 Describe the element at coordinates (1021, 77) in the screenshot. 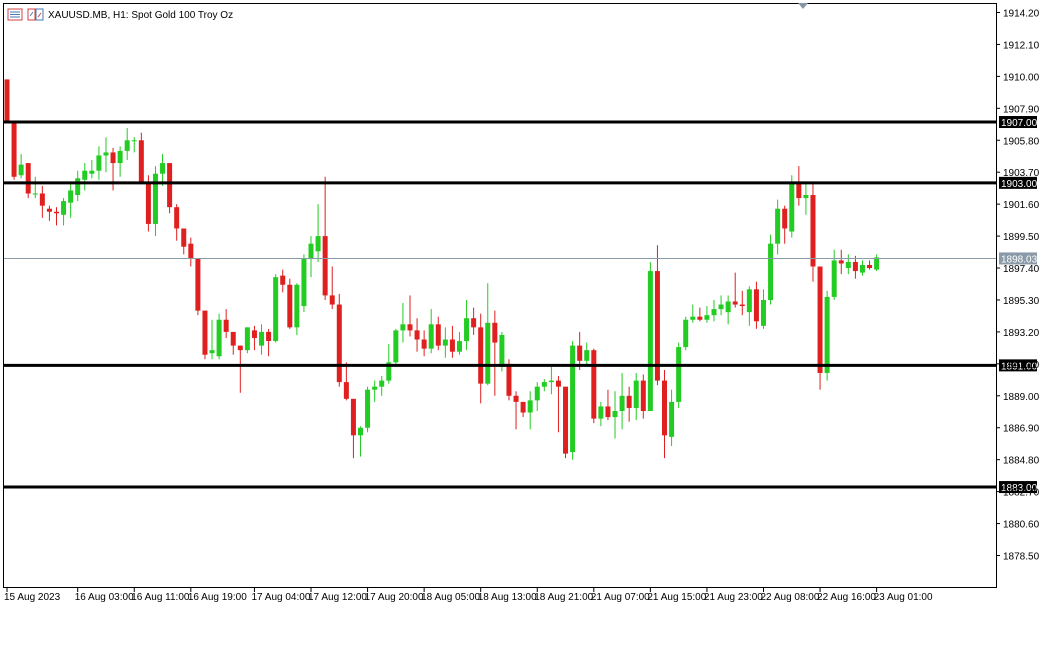

I see `price-tick-label: 1910.00` at that location.